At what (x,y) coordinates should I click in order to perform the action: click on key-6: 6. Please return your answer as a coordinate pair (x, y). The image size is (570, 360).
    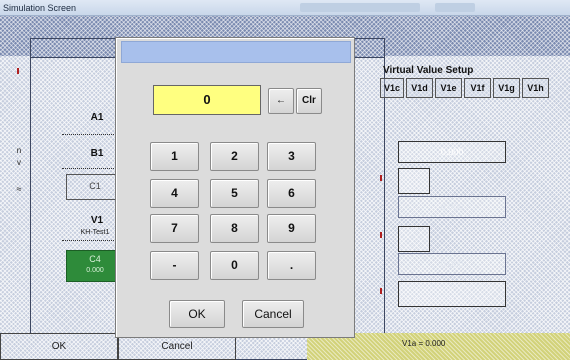
    Looking at the image, I should click on (291, 193).